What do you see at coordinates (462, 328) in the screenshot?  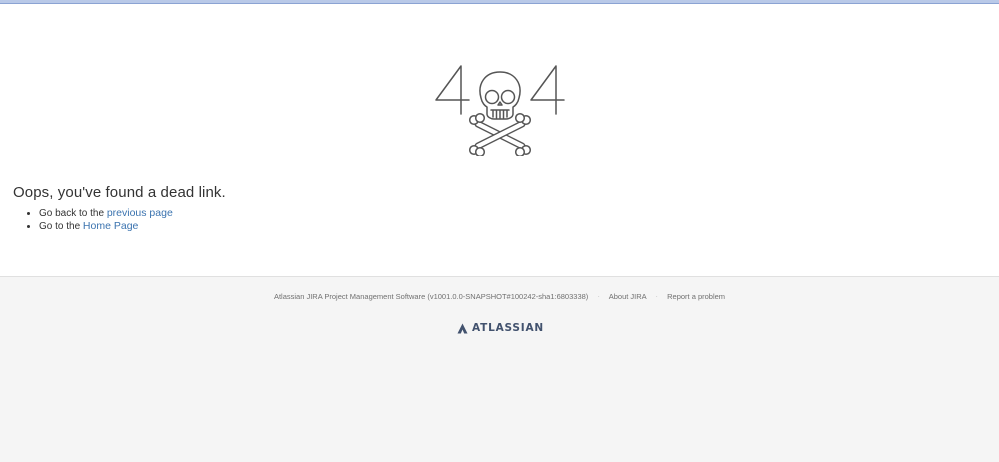 I see `atlassian-logo-icon` at bounding box center [462, 328].